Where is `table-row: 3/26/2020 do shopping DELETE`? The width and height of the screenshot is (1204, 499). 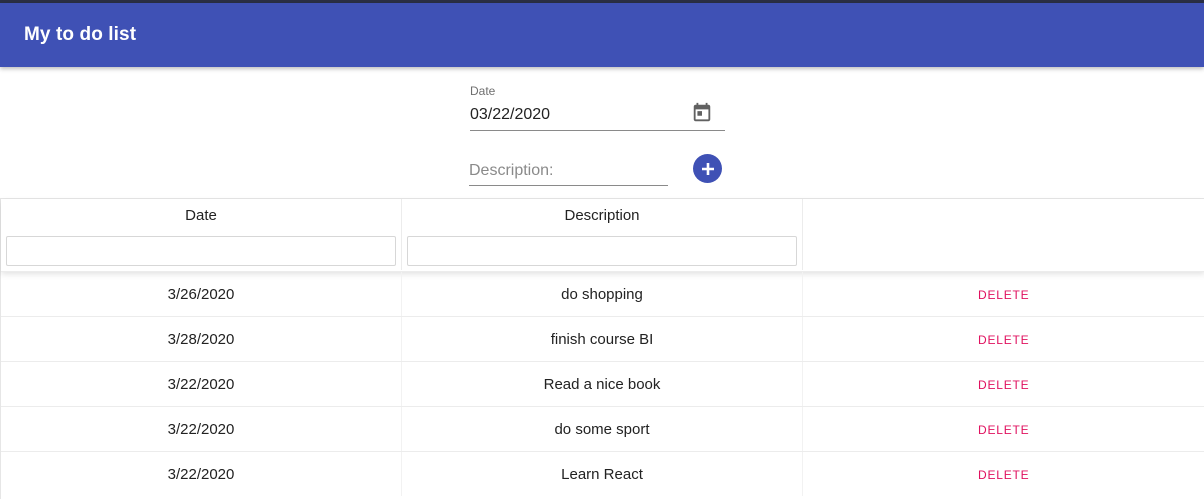 table-row: 3/26/2020 do shopping DELETE is located at coordinates (602, 293).